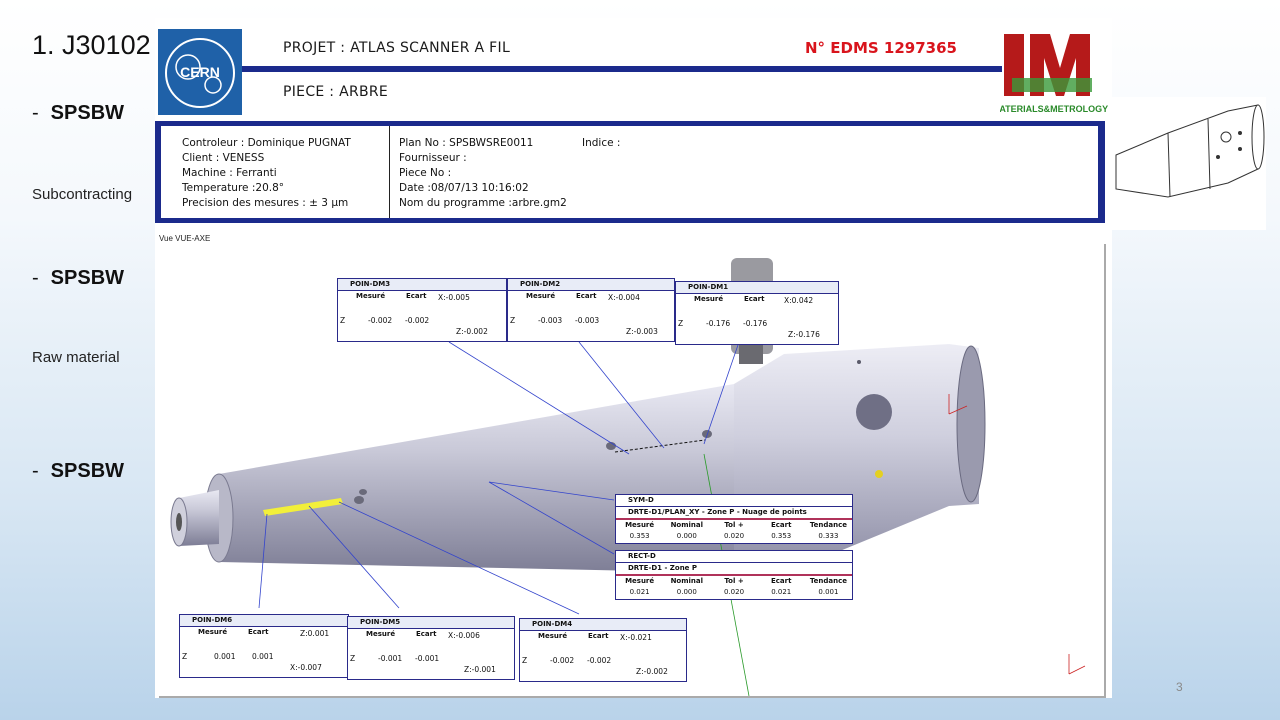 The image size is (1280, 720). What do you see at coordinates (185, 238) in the screenshot?
I see `view-label: Vue VUE-AXE` at bounding box center [185, 238].